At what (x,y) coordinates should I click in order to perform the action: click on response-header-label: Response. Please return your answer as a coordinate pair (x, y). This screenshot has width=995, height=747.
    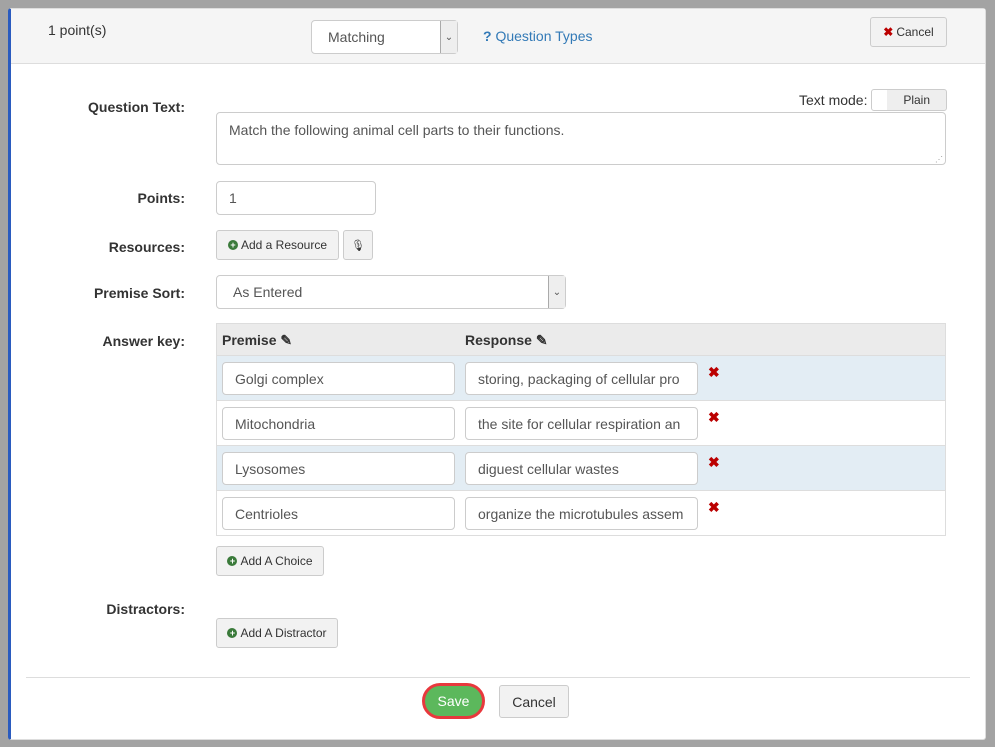
    Looking at the image, I should click on (498, 340).